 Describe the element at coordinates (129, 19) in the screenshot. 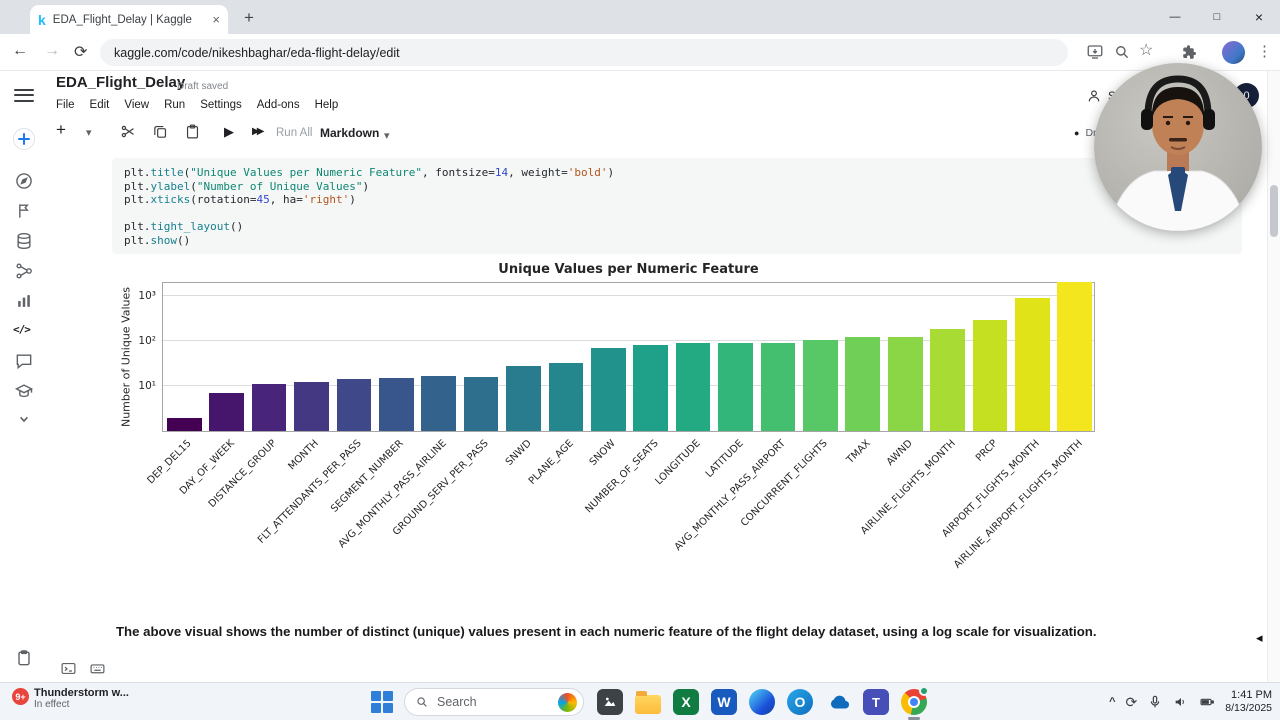

I see `browser-tab: k EDA_Flight_Delay | Kaggle ×` at that location.